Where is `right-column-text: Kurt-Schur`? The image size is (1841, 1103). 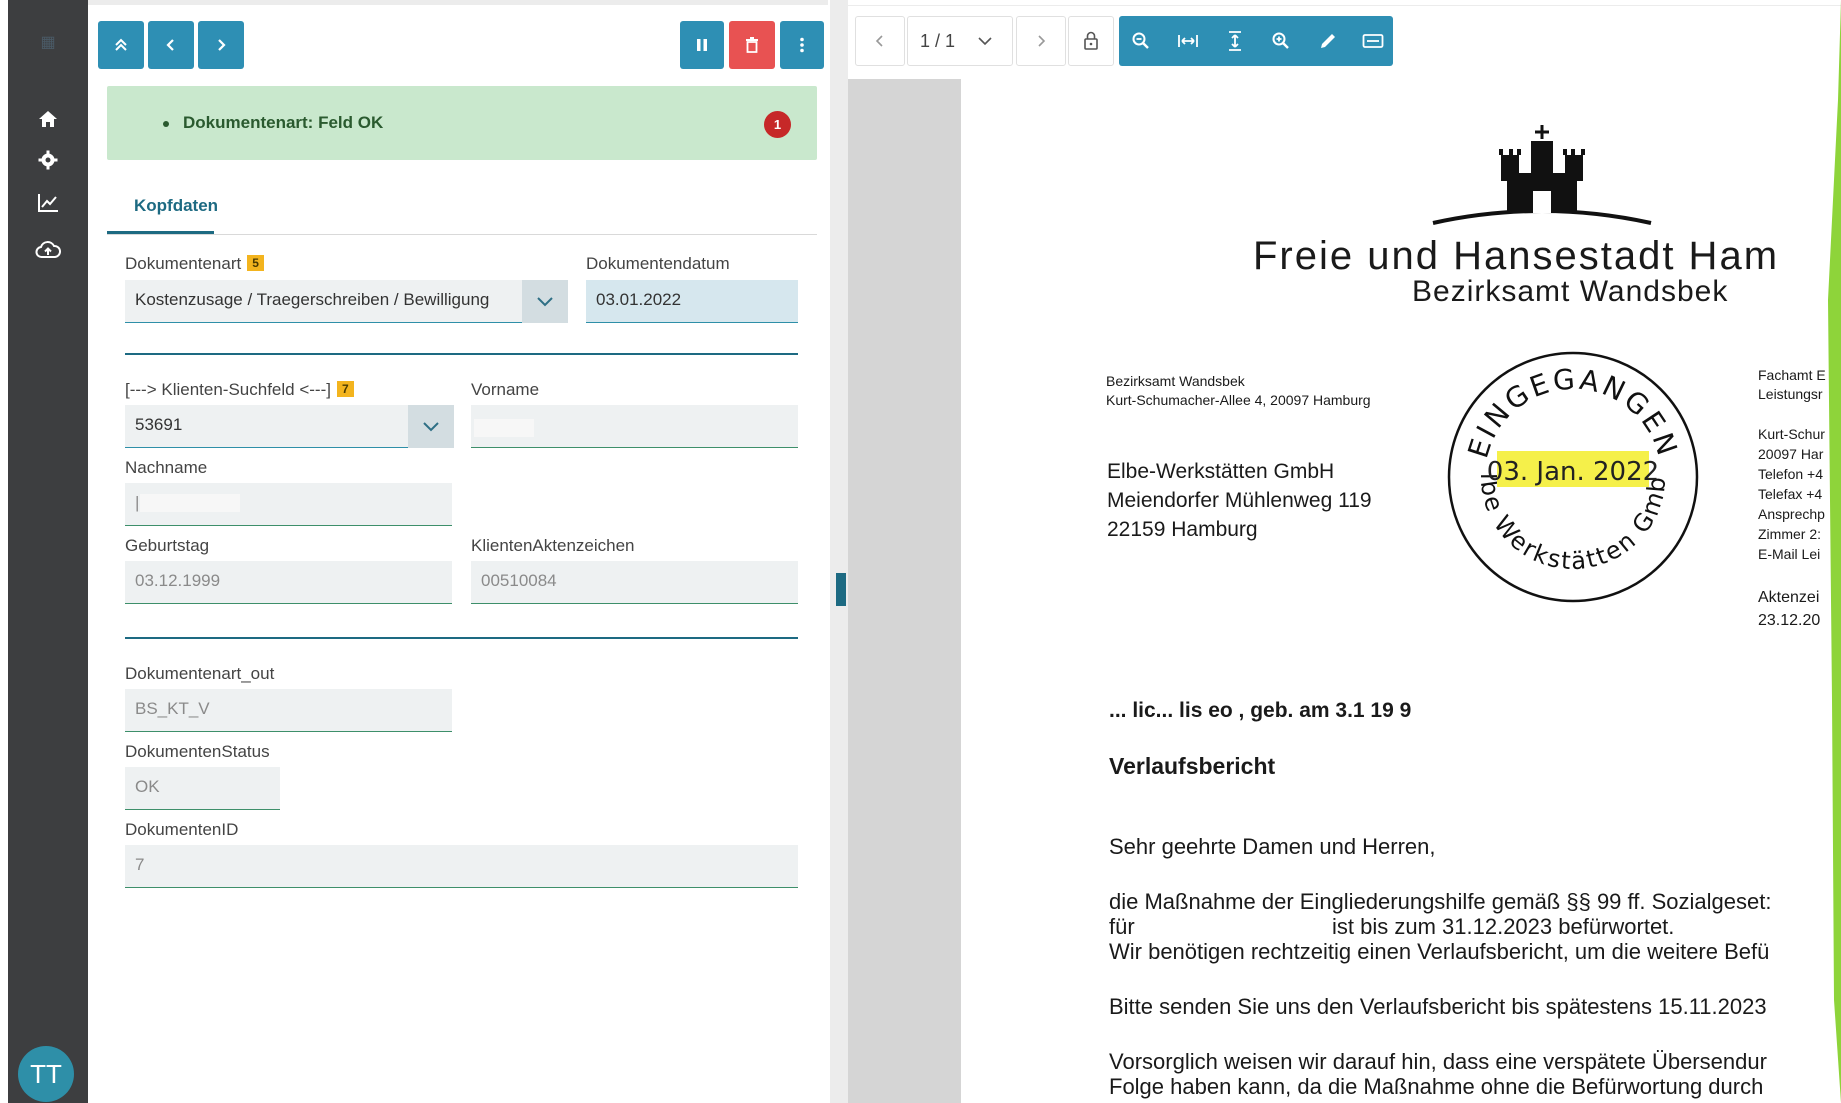
right-column-text: Kurt-Schur is located at coordinates (1791, 434).